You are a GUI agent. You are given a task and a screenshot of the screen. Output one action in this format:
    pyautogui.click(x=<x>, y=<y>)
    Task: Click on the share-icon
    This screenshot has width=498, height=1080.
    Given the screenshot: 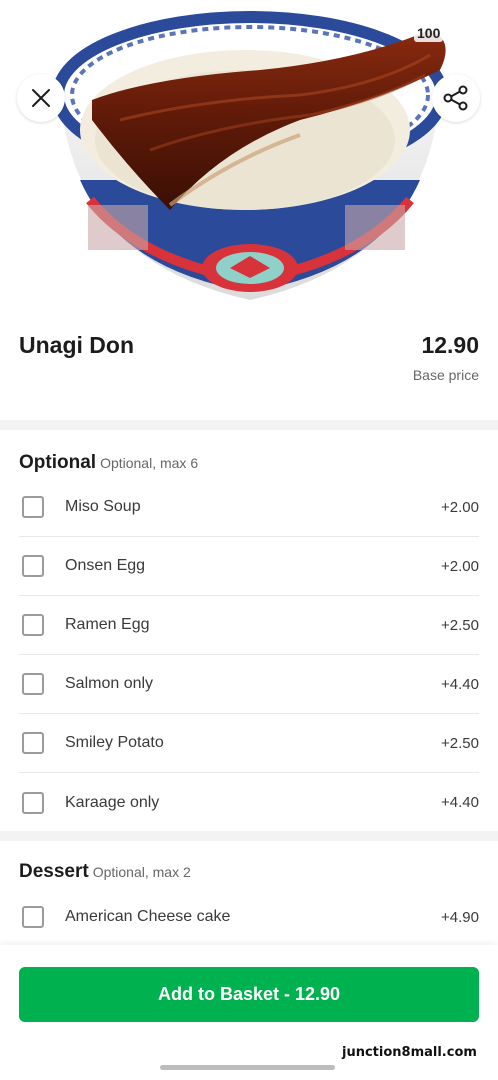 What is the action you would take?
    pyautogui.click(x=455, y=98)
    